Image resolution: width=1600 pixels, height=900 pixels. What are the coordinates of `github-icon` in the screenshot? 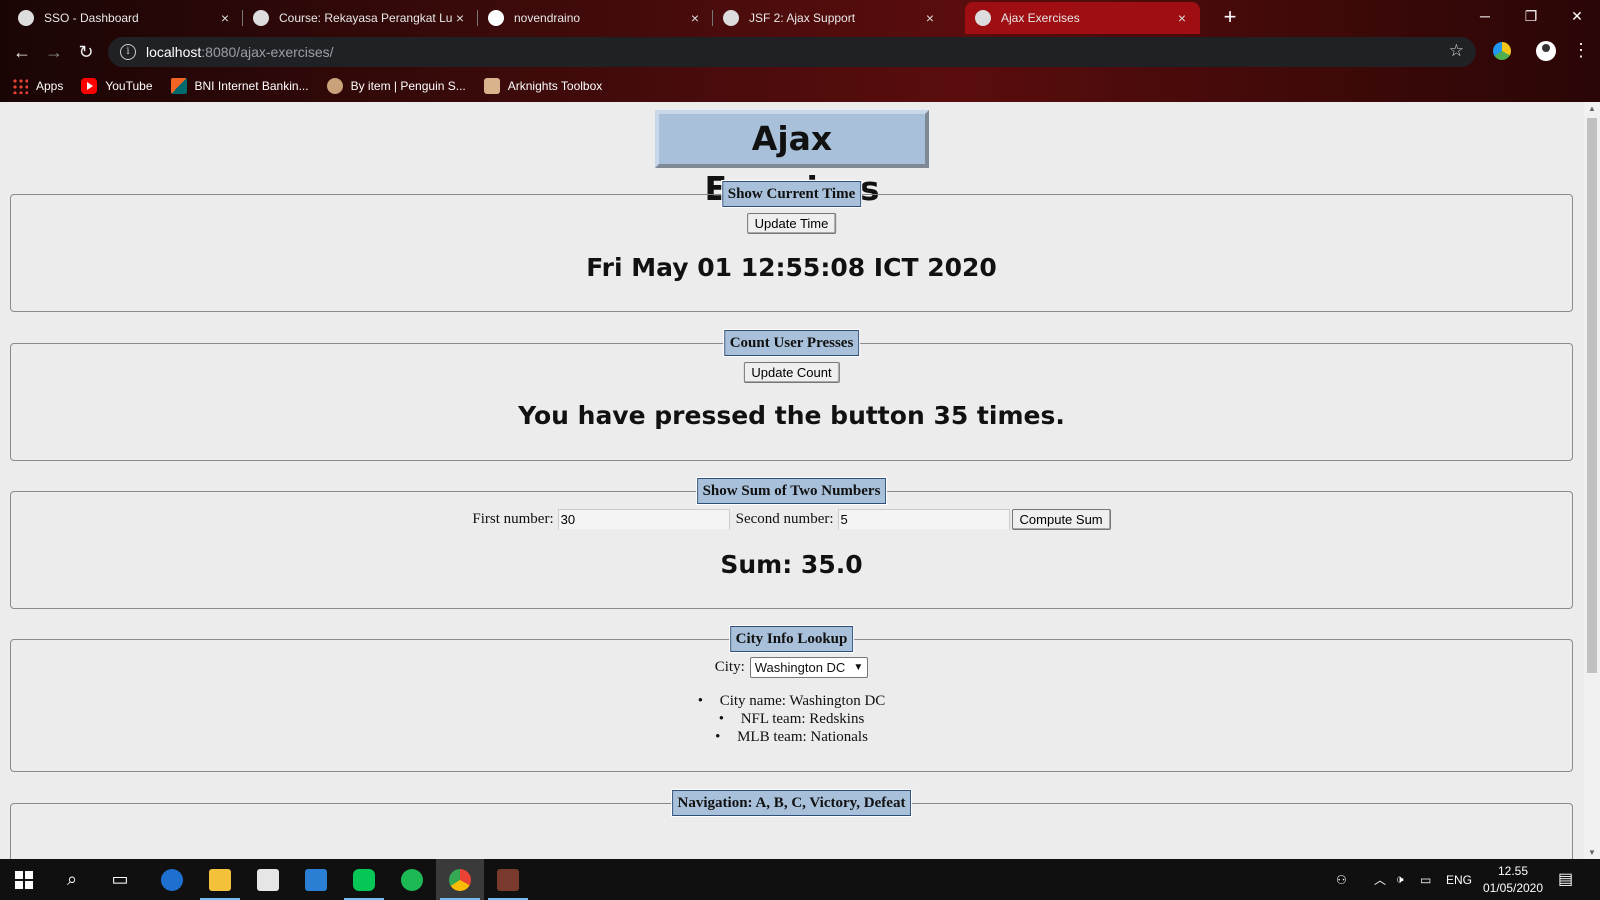 It's located at (496, 18).